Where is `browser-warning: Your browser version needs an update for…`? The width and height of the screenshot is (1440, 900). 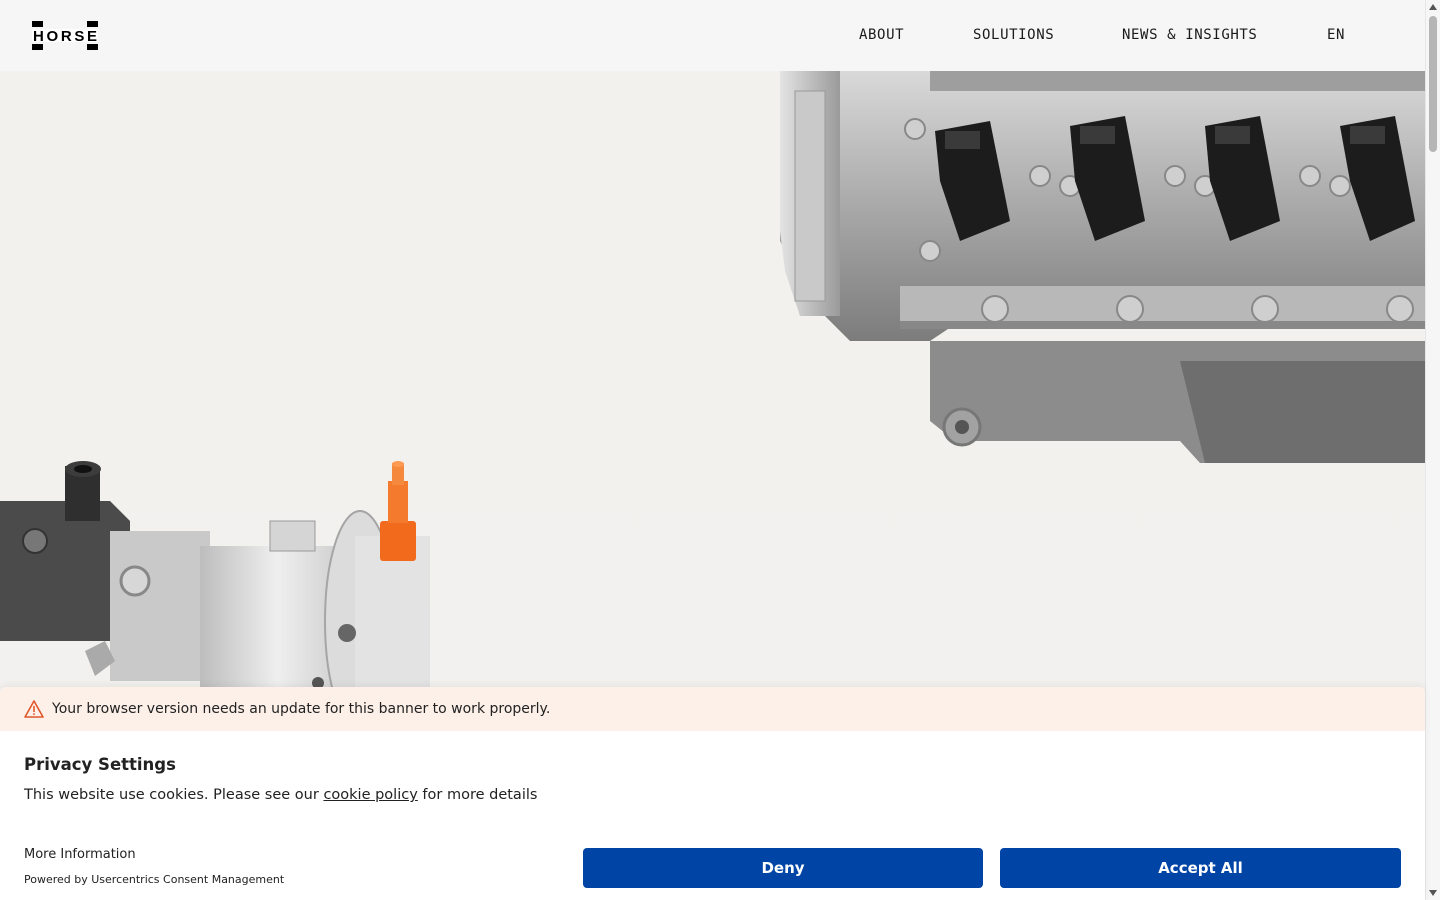
browser-warning: Your browser version needs an update for… is located at coordinates (712, 709).